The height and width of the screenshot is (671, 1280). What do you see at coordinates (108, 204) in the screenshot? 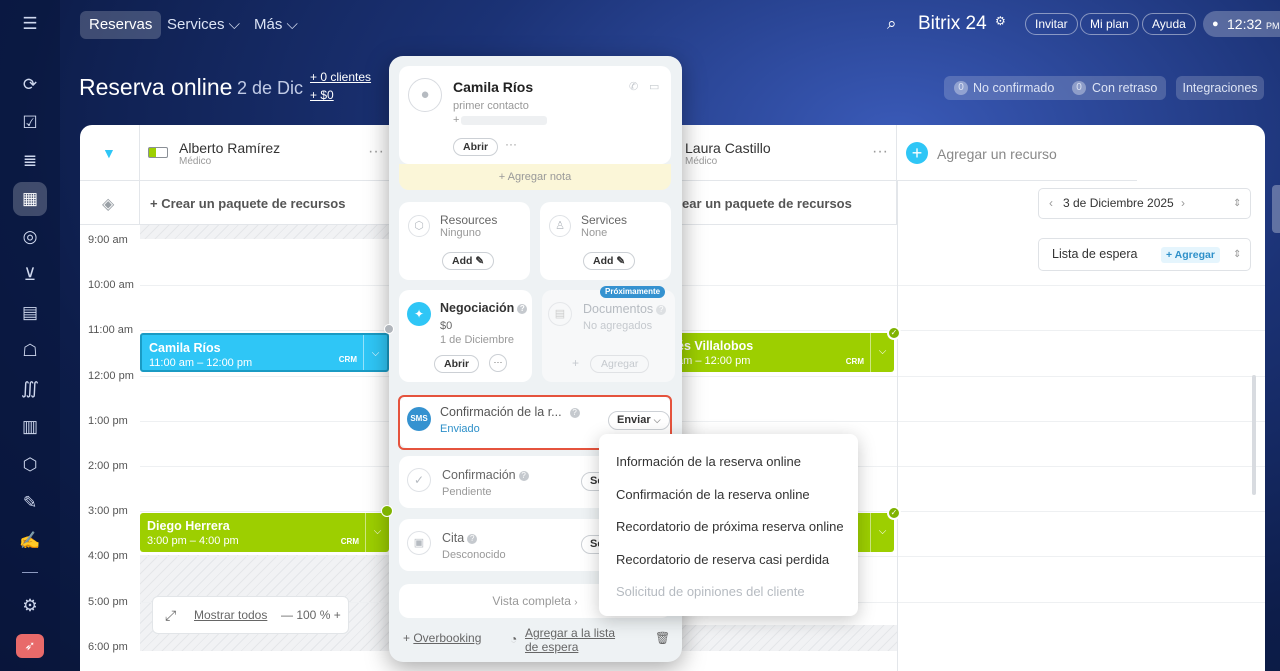
I see `layers-icon: ◈` at bounding box center [108, 204].